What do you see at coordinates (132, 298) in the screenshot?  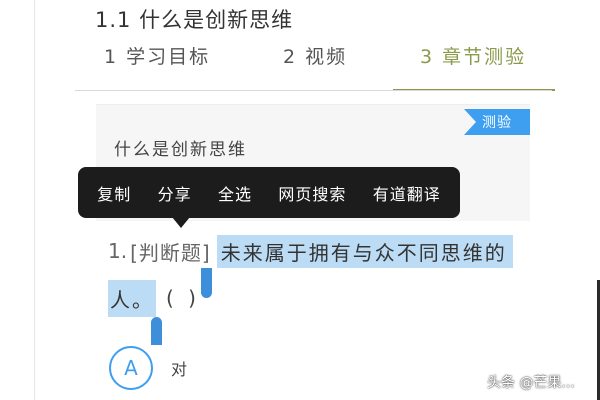 I see `selected-text-part-2: 人。` at bounding box center [132, 298].